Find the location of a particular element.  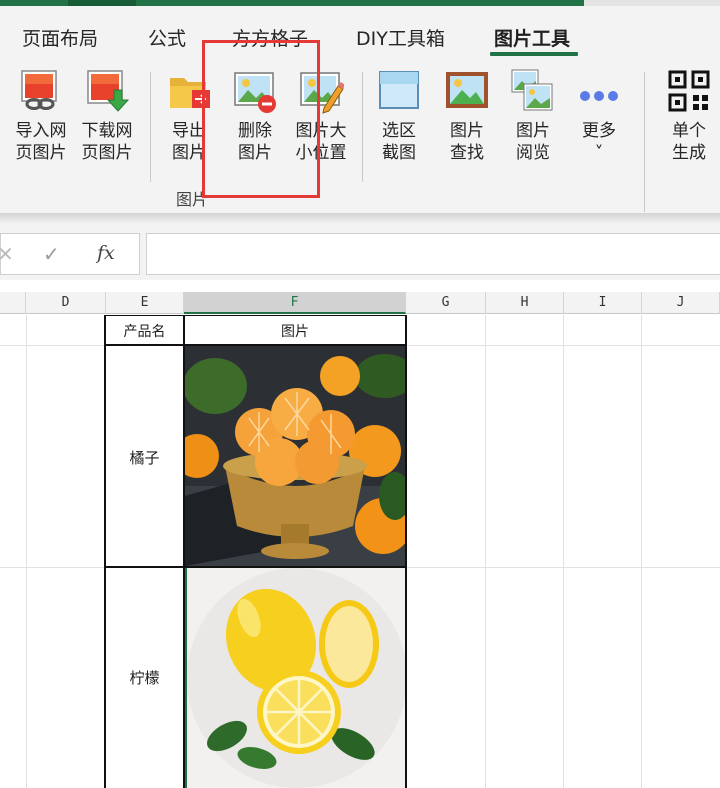

select-screenshot-label: 选区 截图 is located at coordinates (399, 142).